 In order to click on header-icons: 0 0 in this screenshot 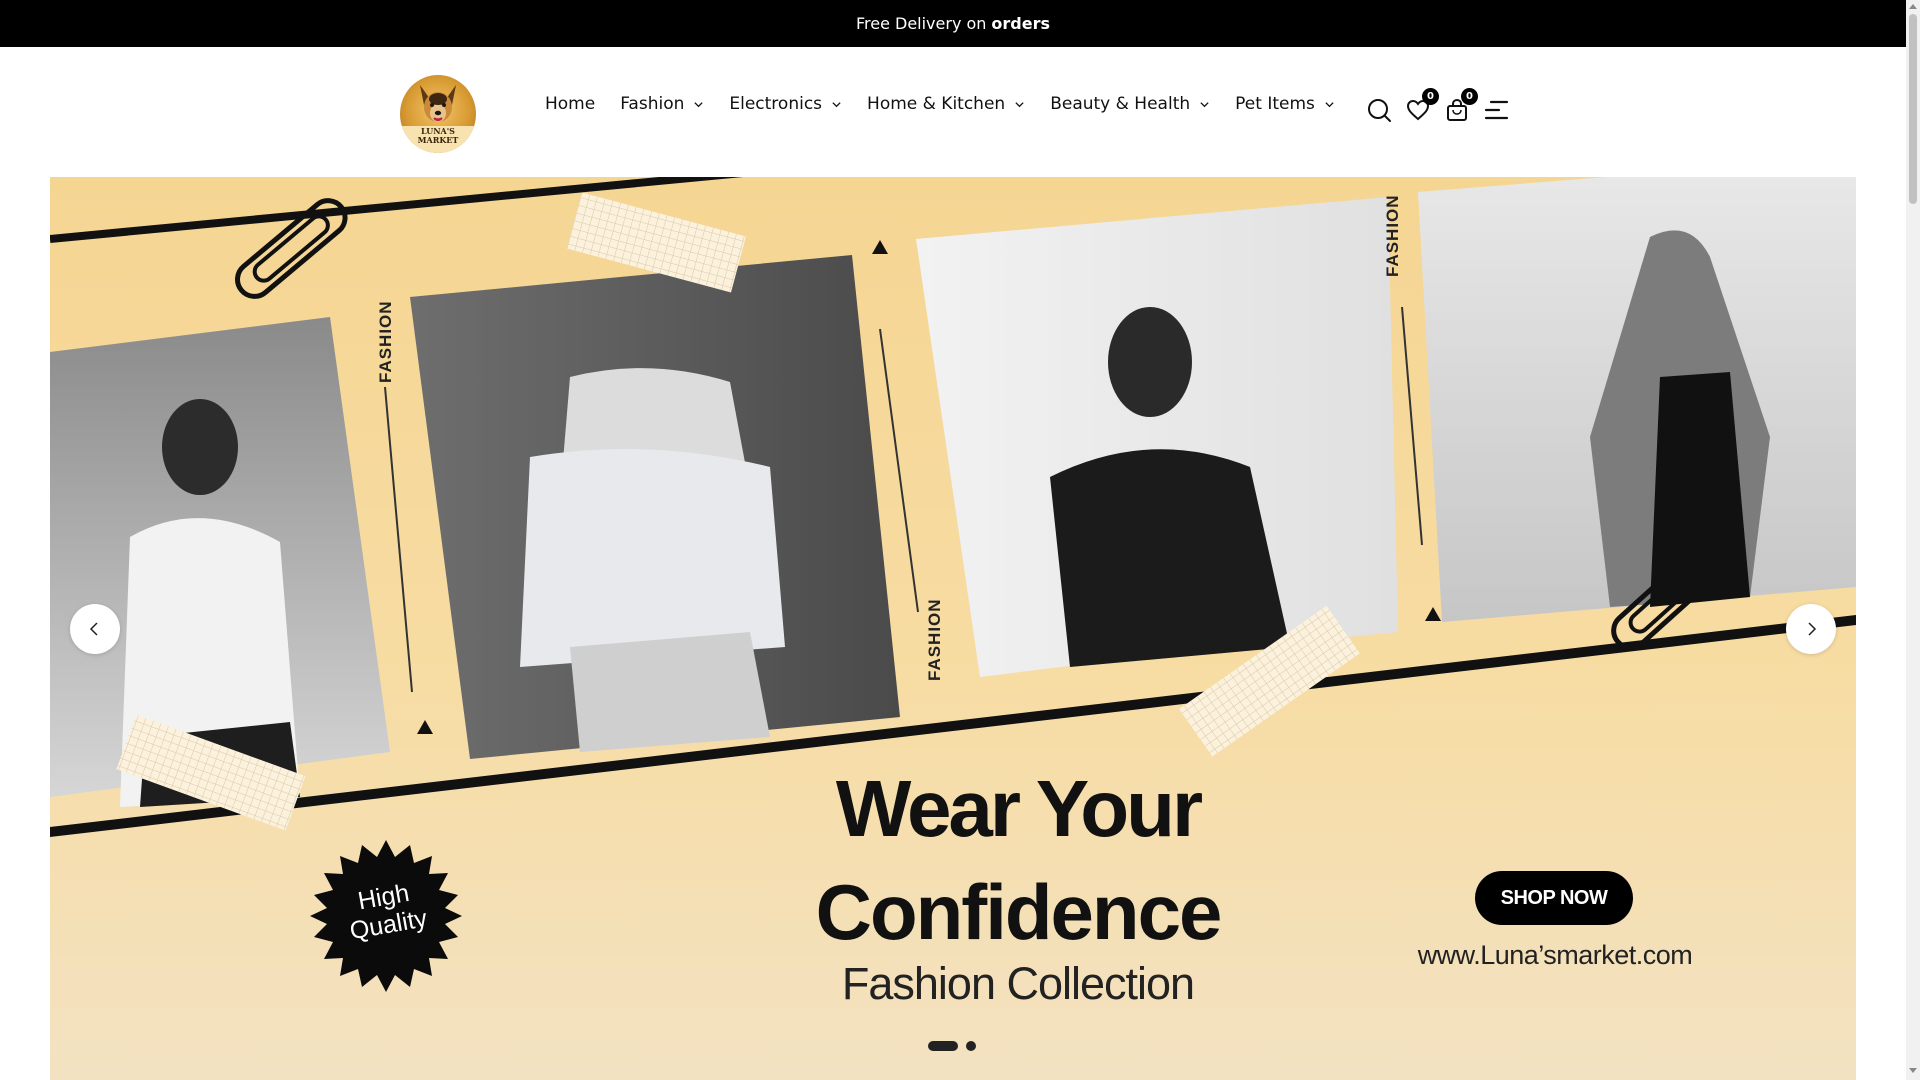, I will do `click(1444, 105)`.